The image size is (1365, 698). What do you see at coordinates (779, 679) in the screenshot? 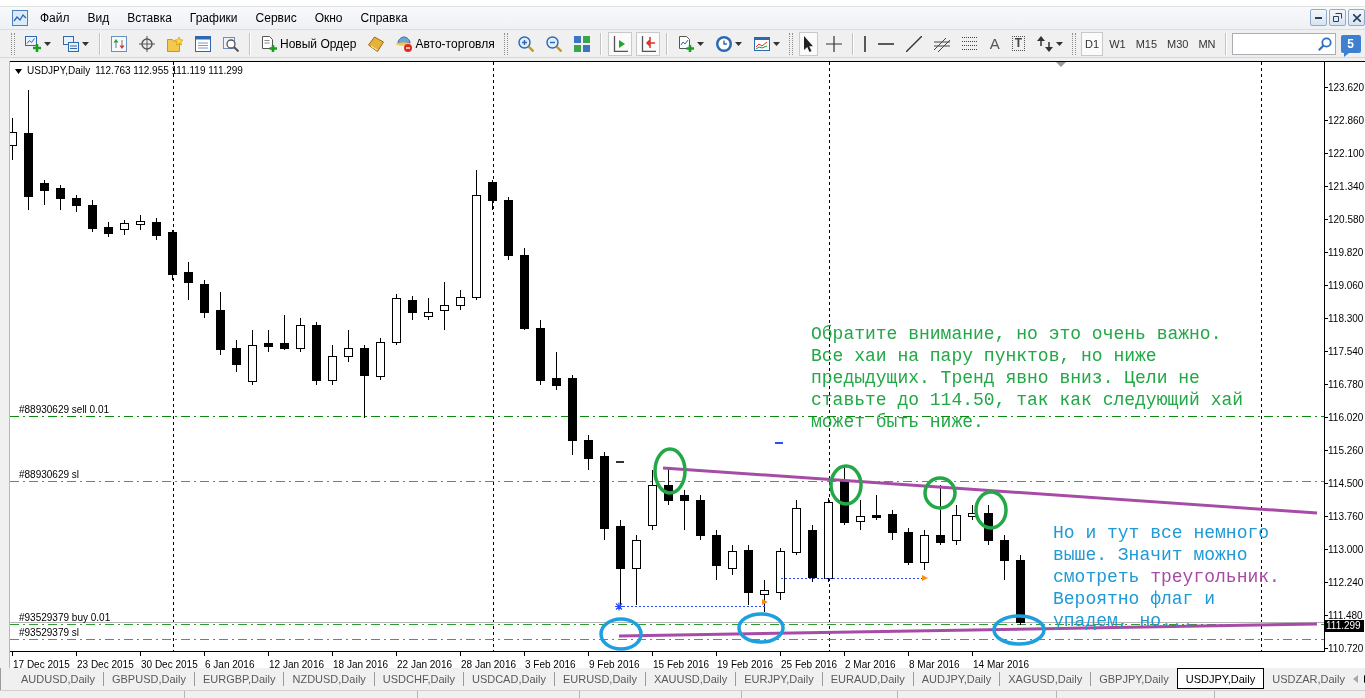
I see `chart-tab: EURJPY,Daily` at bounding box center [779, 679].